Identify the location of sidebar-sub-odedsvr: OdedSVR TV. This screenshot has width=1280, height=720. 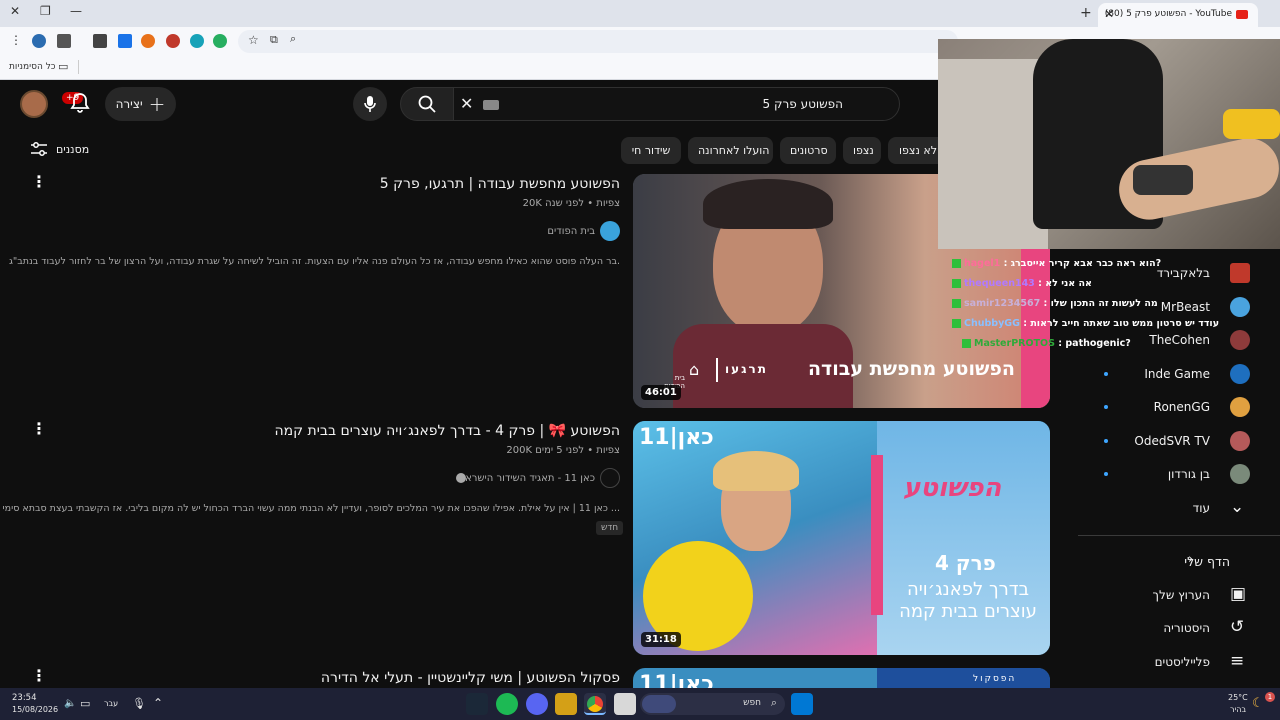
(1180, 443).